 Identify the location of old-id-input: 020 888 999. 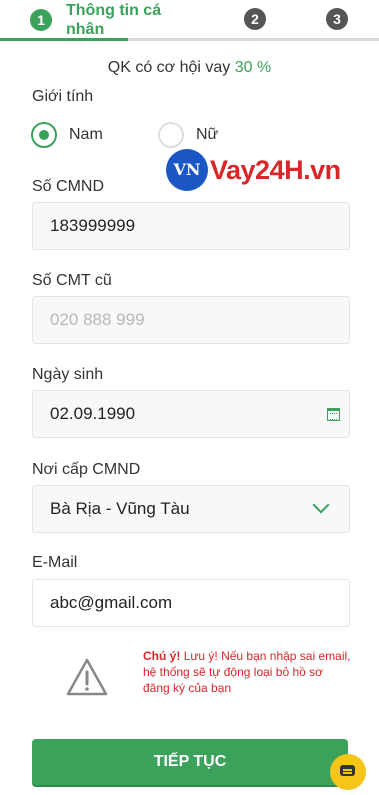
(191, 320).